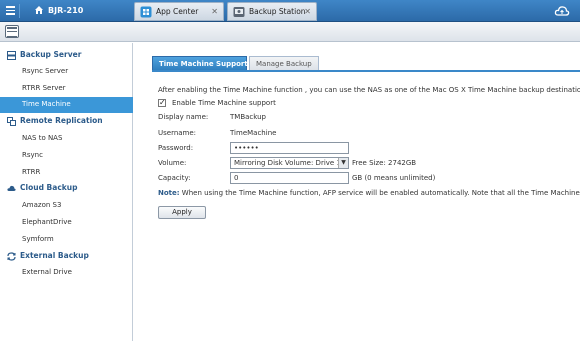 The image size is (580, 341). Describe the element at coordinates (66, 156) in the screenshot. I see `sidebar-item-rsync: Rsync` at that location.